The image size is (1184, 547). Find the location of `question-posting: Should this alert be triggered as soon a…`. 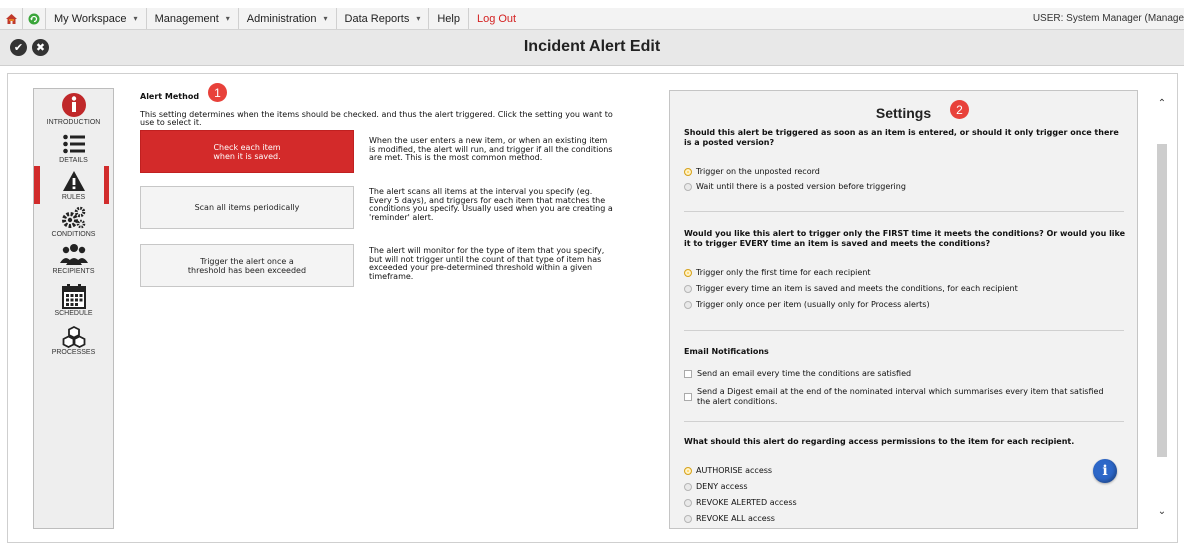

question-posting: Should this alert be triggered as soon a… is located at coordinates (901, 137).